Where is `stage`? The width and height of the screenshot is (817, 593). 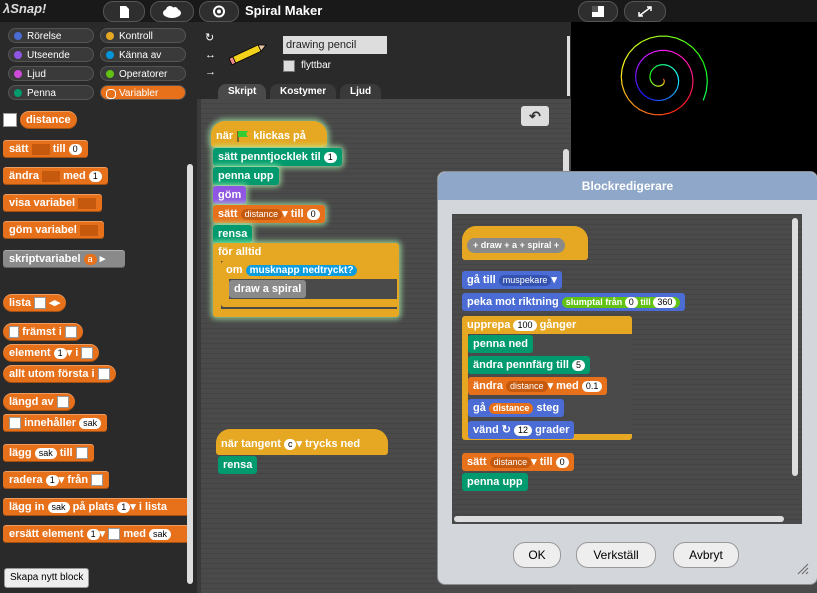
stage is located at coordinates (694, 107).